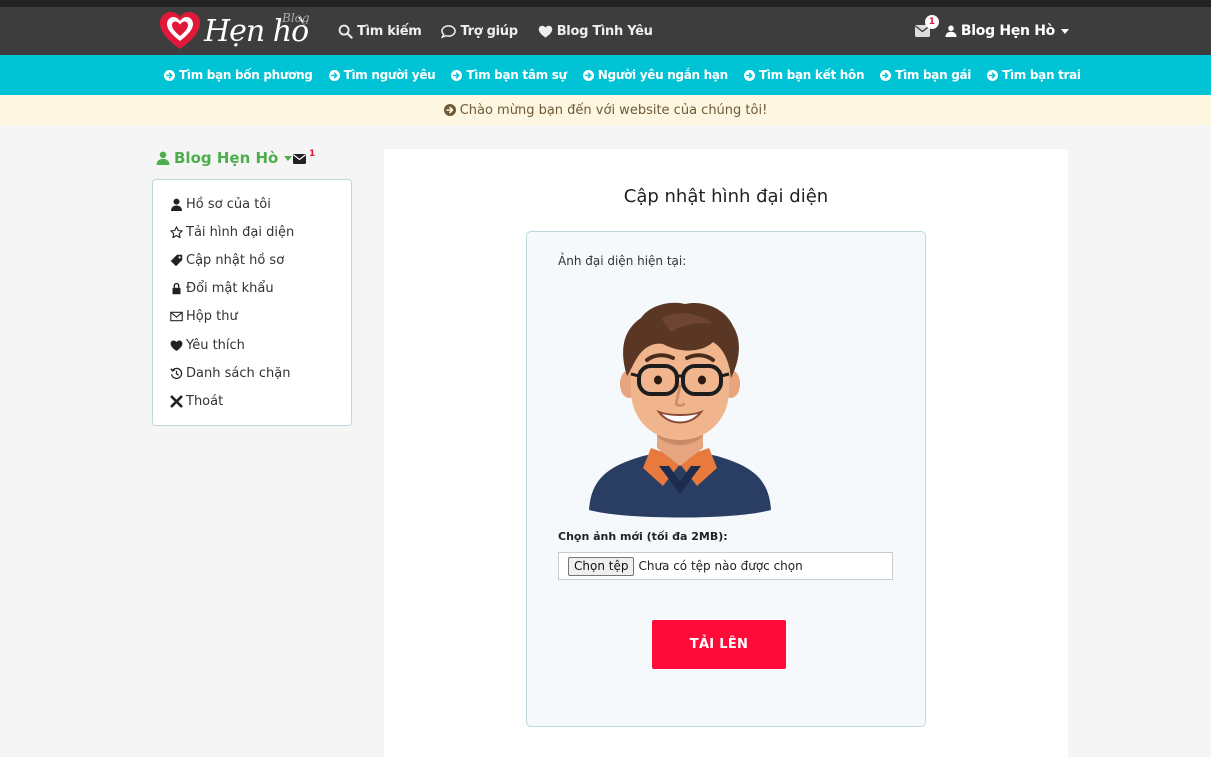  Describe the element at coordinates (719, 644) in the screenshot. I see `upload-button: TẢI LÊN` at that location.